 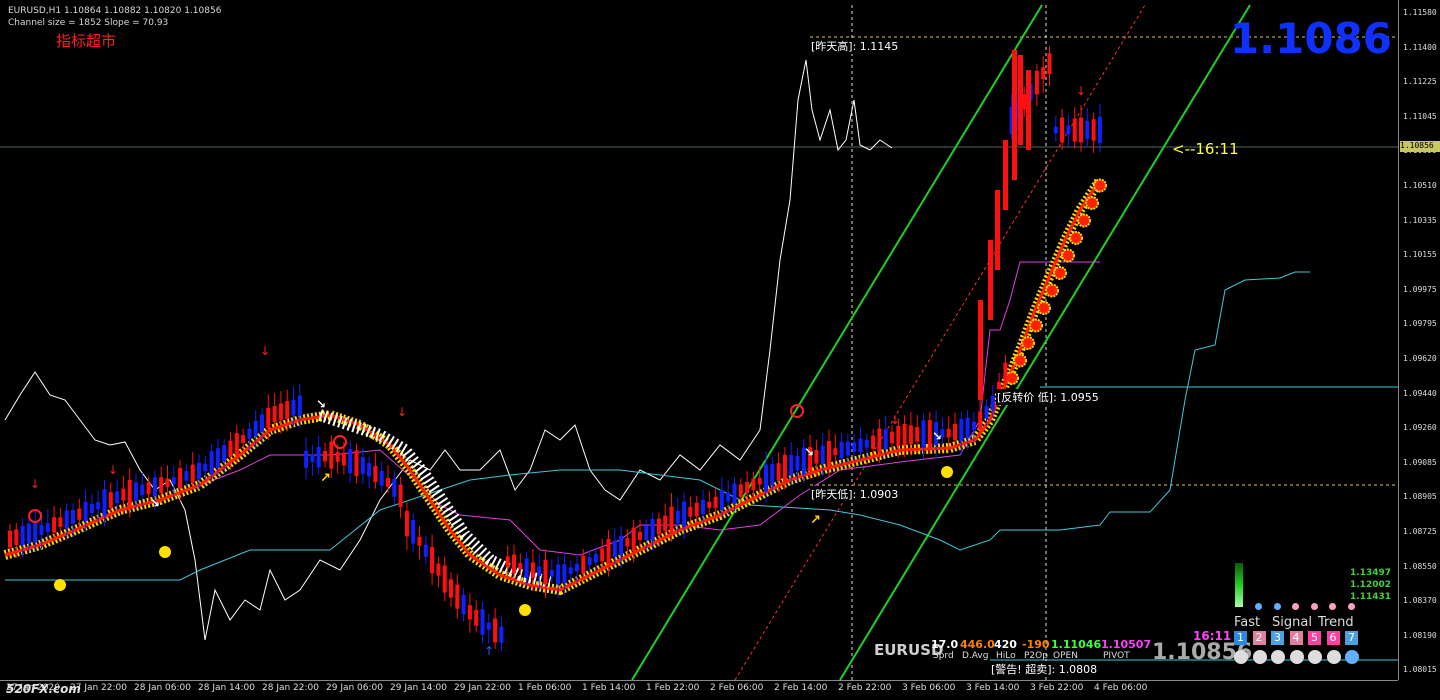 What do you see at coordinates (1277, 638) in the screenshot?
I see `signal-number: 3` at bounding box center [1277, 638].